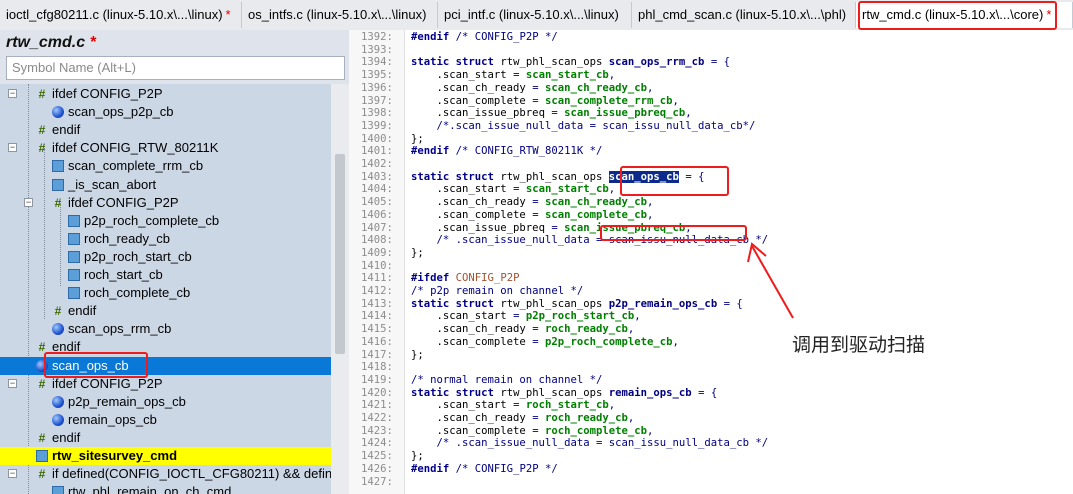  Describe the element at coordinates (165, 456) in the screenshot. I see `tree-item: rtw_sitesurvey_cmd` at that location.